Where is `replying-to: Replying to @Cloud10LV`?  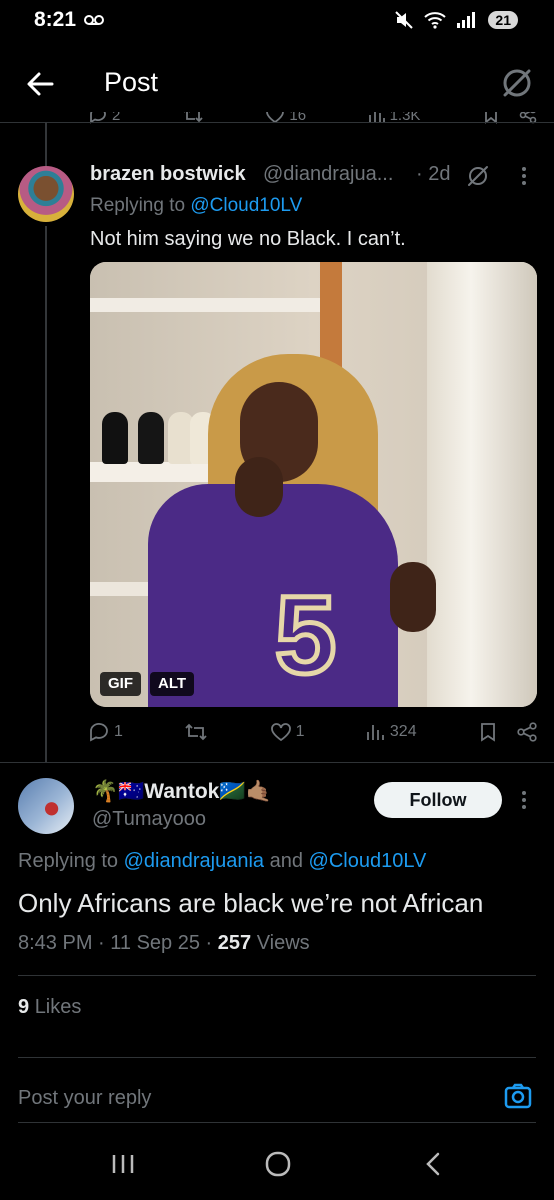 replying-to: Replying to @Cloud10LV is located at coordinates (196, 205).